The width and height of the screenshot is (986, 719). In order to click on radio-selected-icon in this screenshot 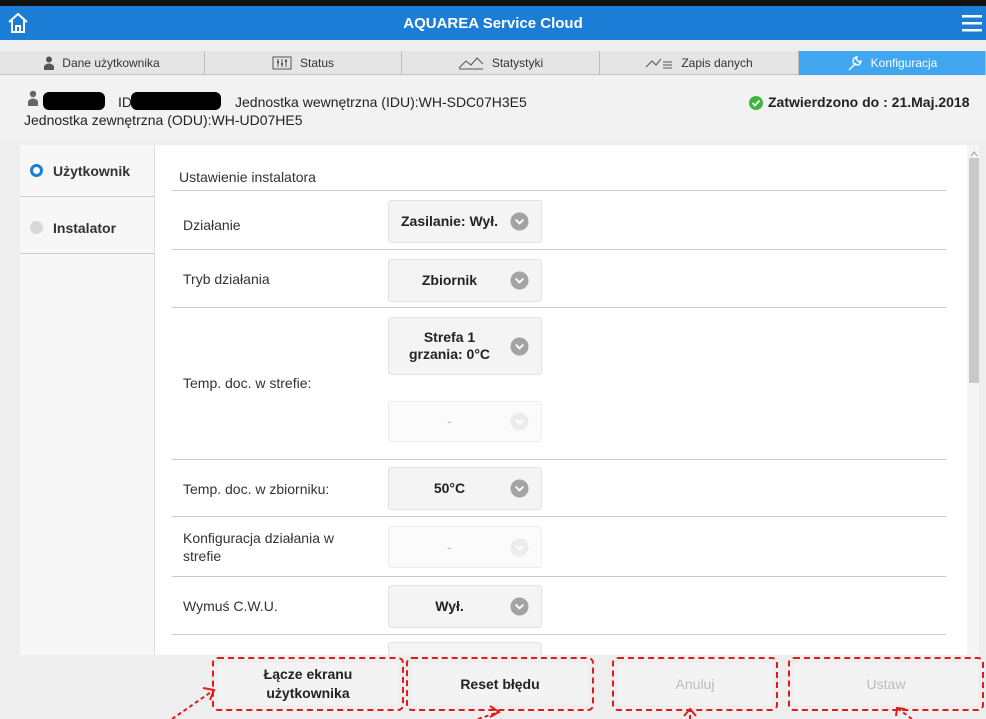, I will do `click(36, 170)`.